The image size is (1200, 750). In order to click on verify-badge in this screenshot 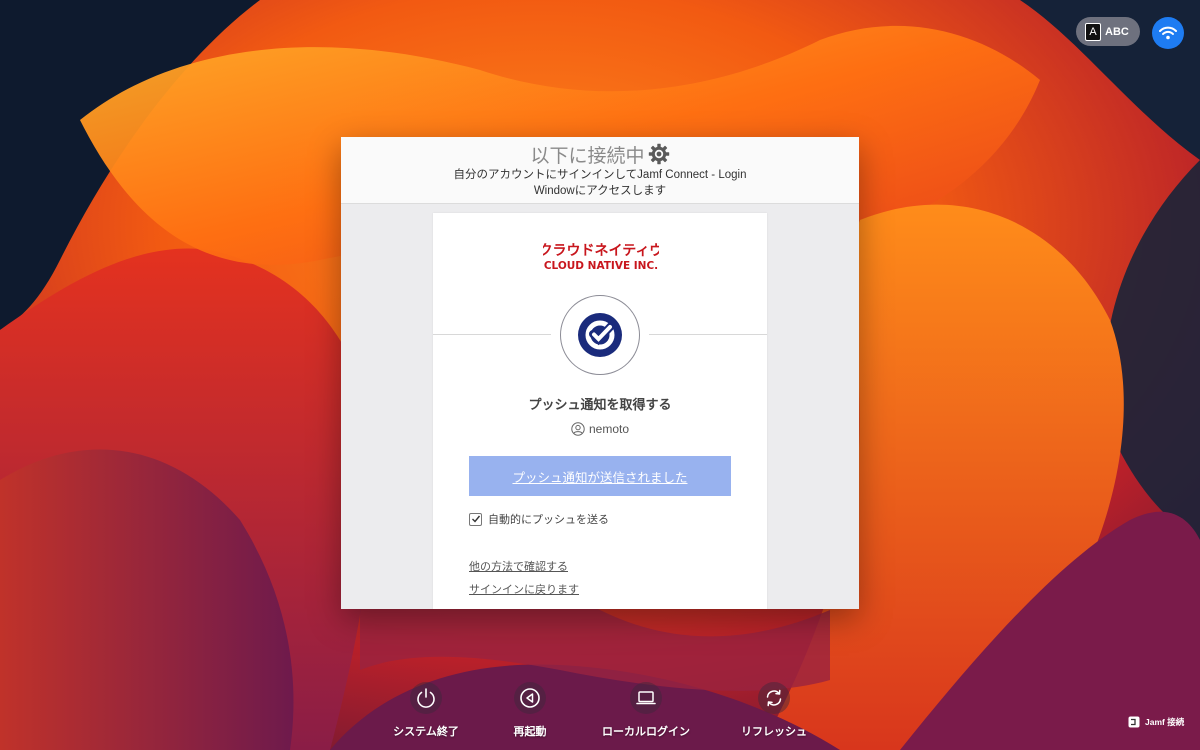, I will do `click(600, 335)`.